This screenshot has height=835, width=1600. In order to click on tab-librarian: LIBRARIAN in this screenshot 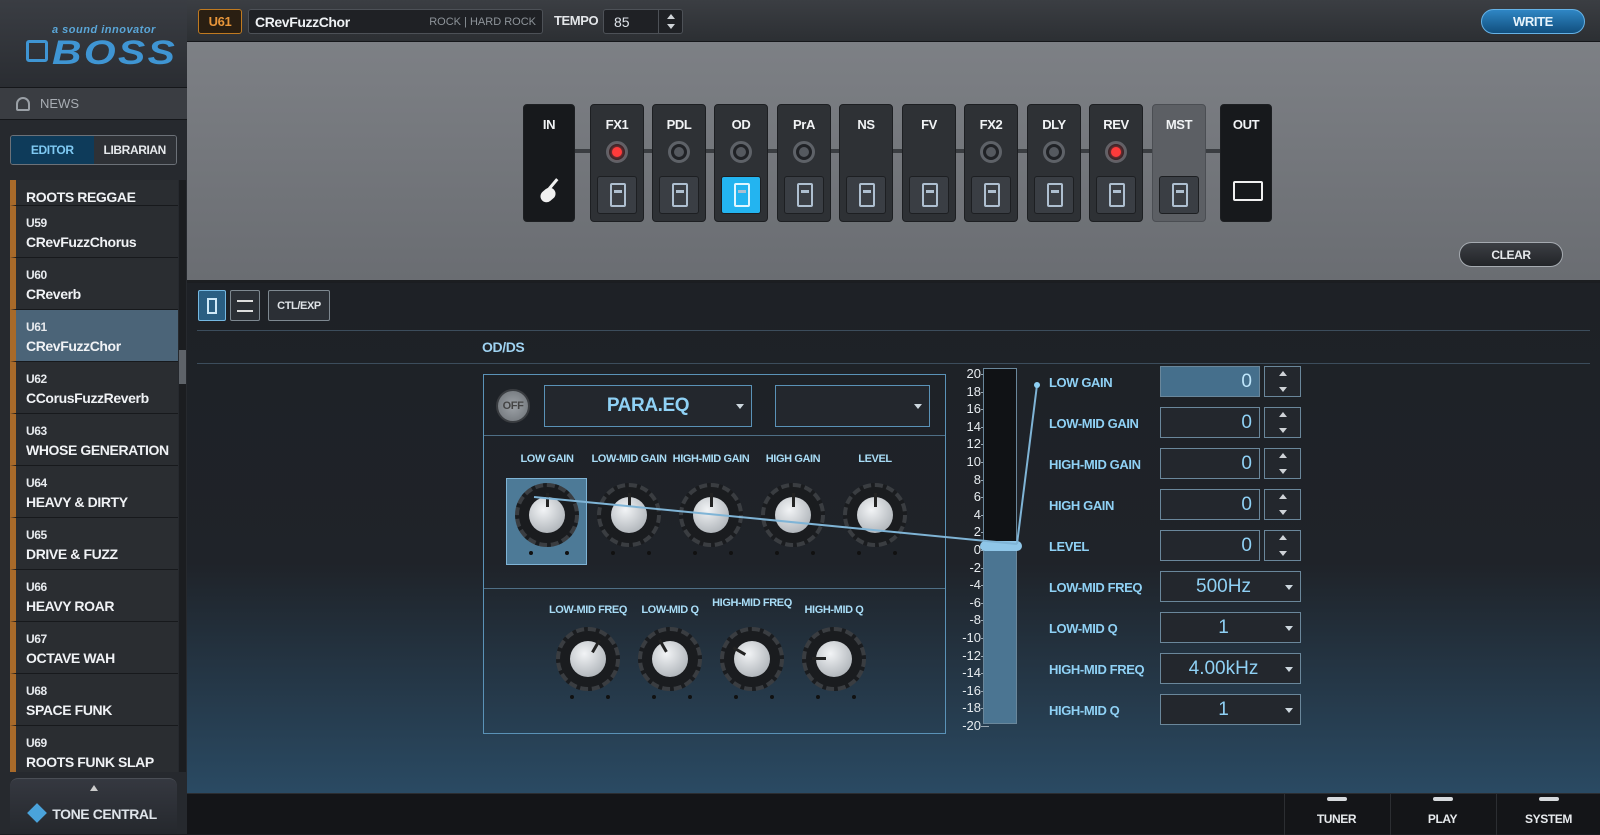, I will do `click(134, 150)`.